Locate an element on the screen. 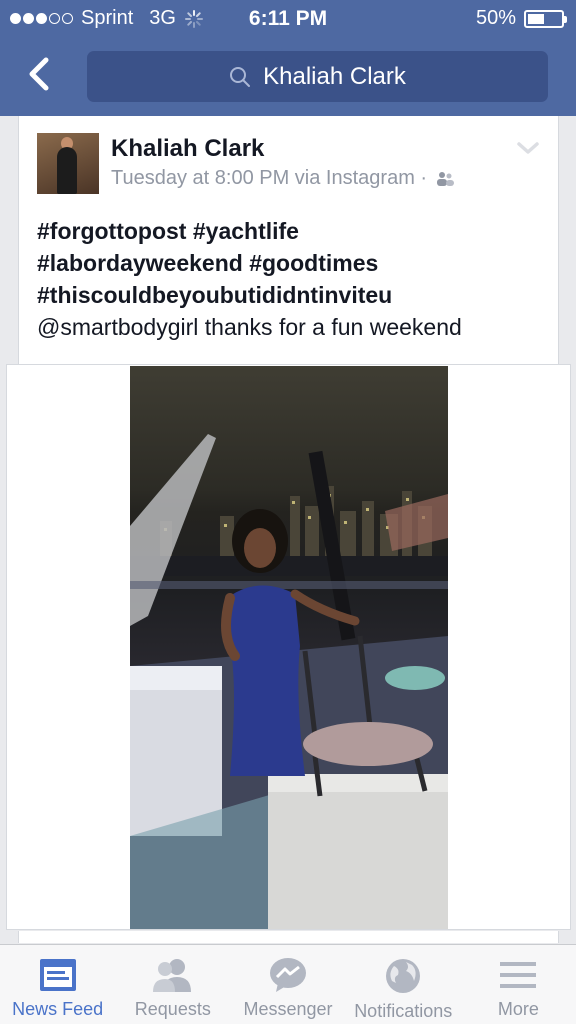 The width and height of the screenshot is (576, 1024). status-bar: Sprint 3G 6:11 PM 50% is located at coordinates (288, 19).